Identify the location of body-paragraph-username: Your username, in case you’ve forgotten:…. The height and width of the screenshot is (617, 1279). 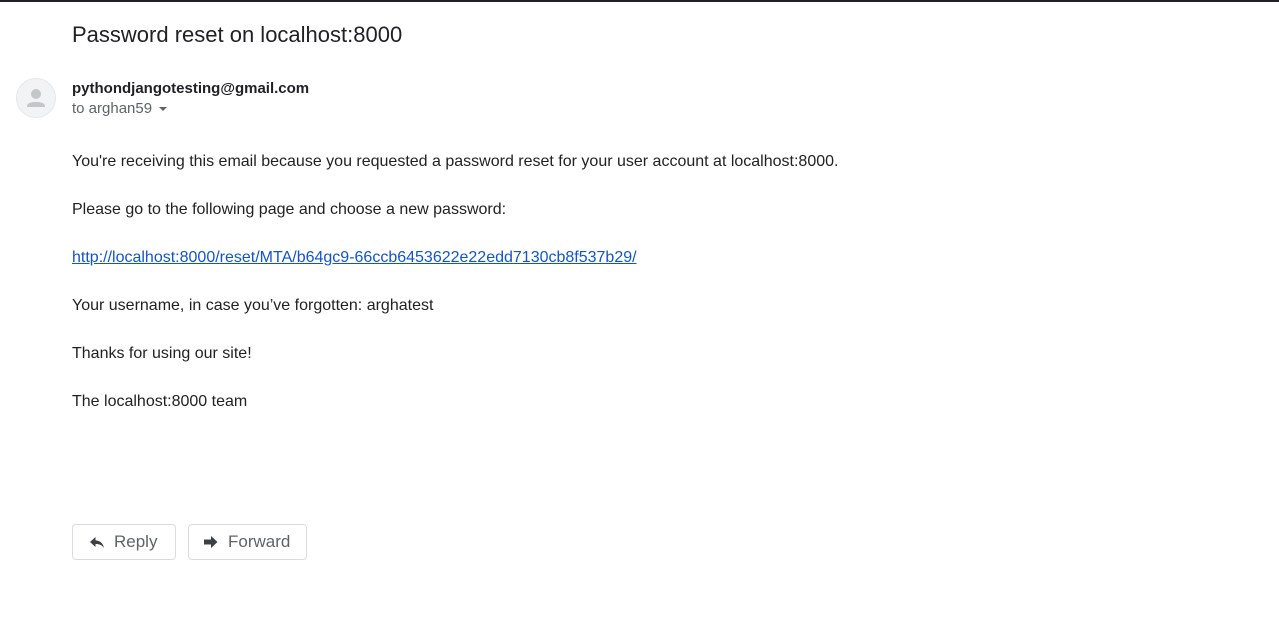
(253, 305).